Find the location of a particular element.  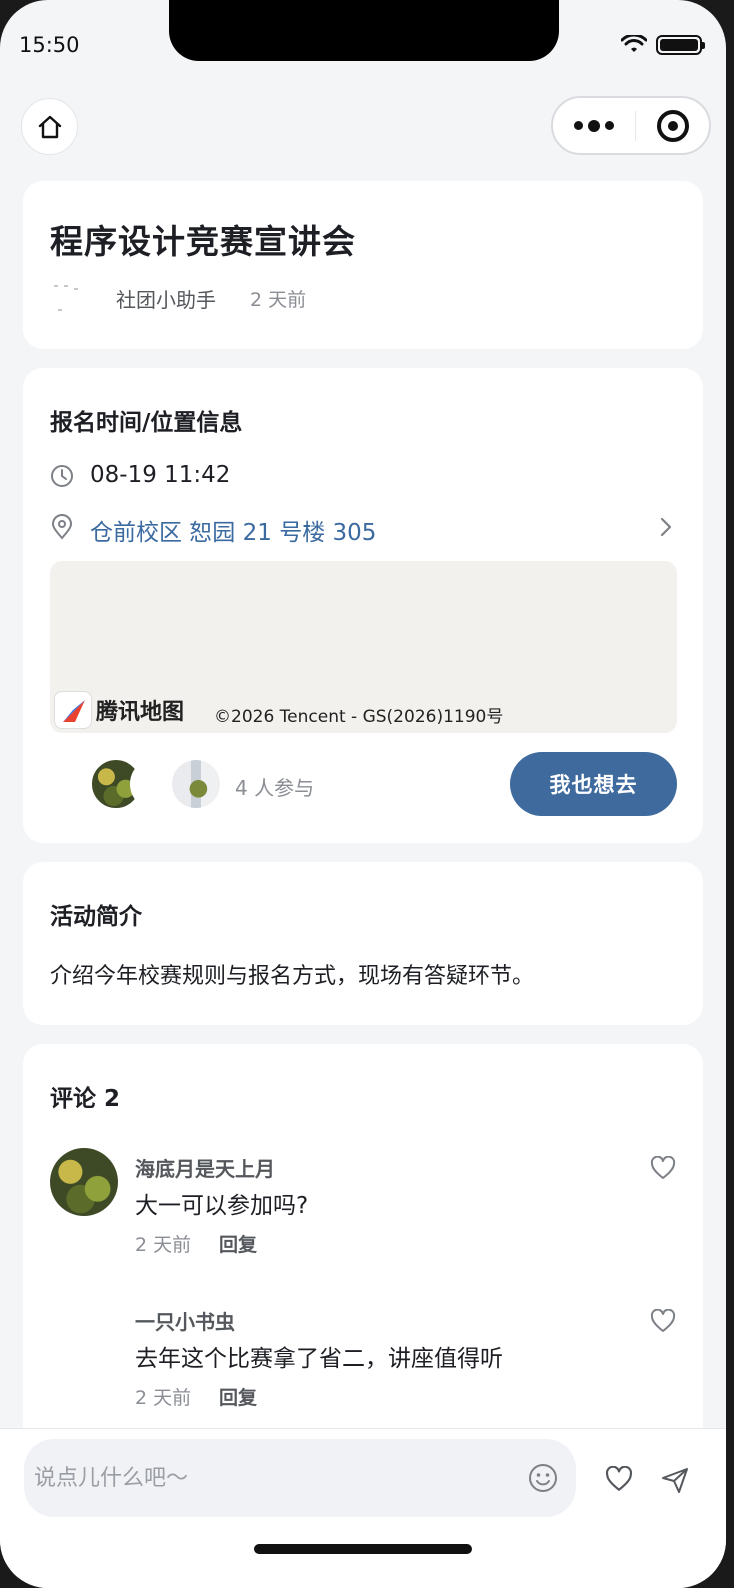

comments-section-title: 评论 2 is located at coordinates (85, 1099).